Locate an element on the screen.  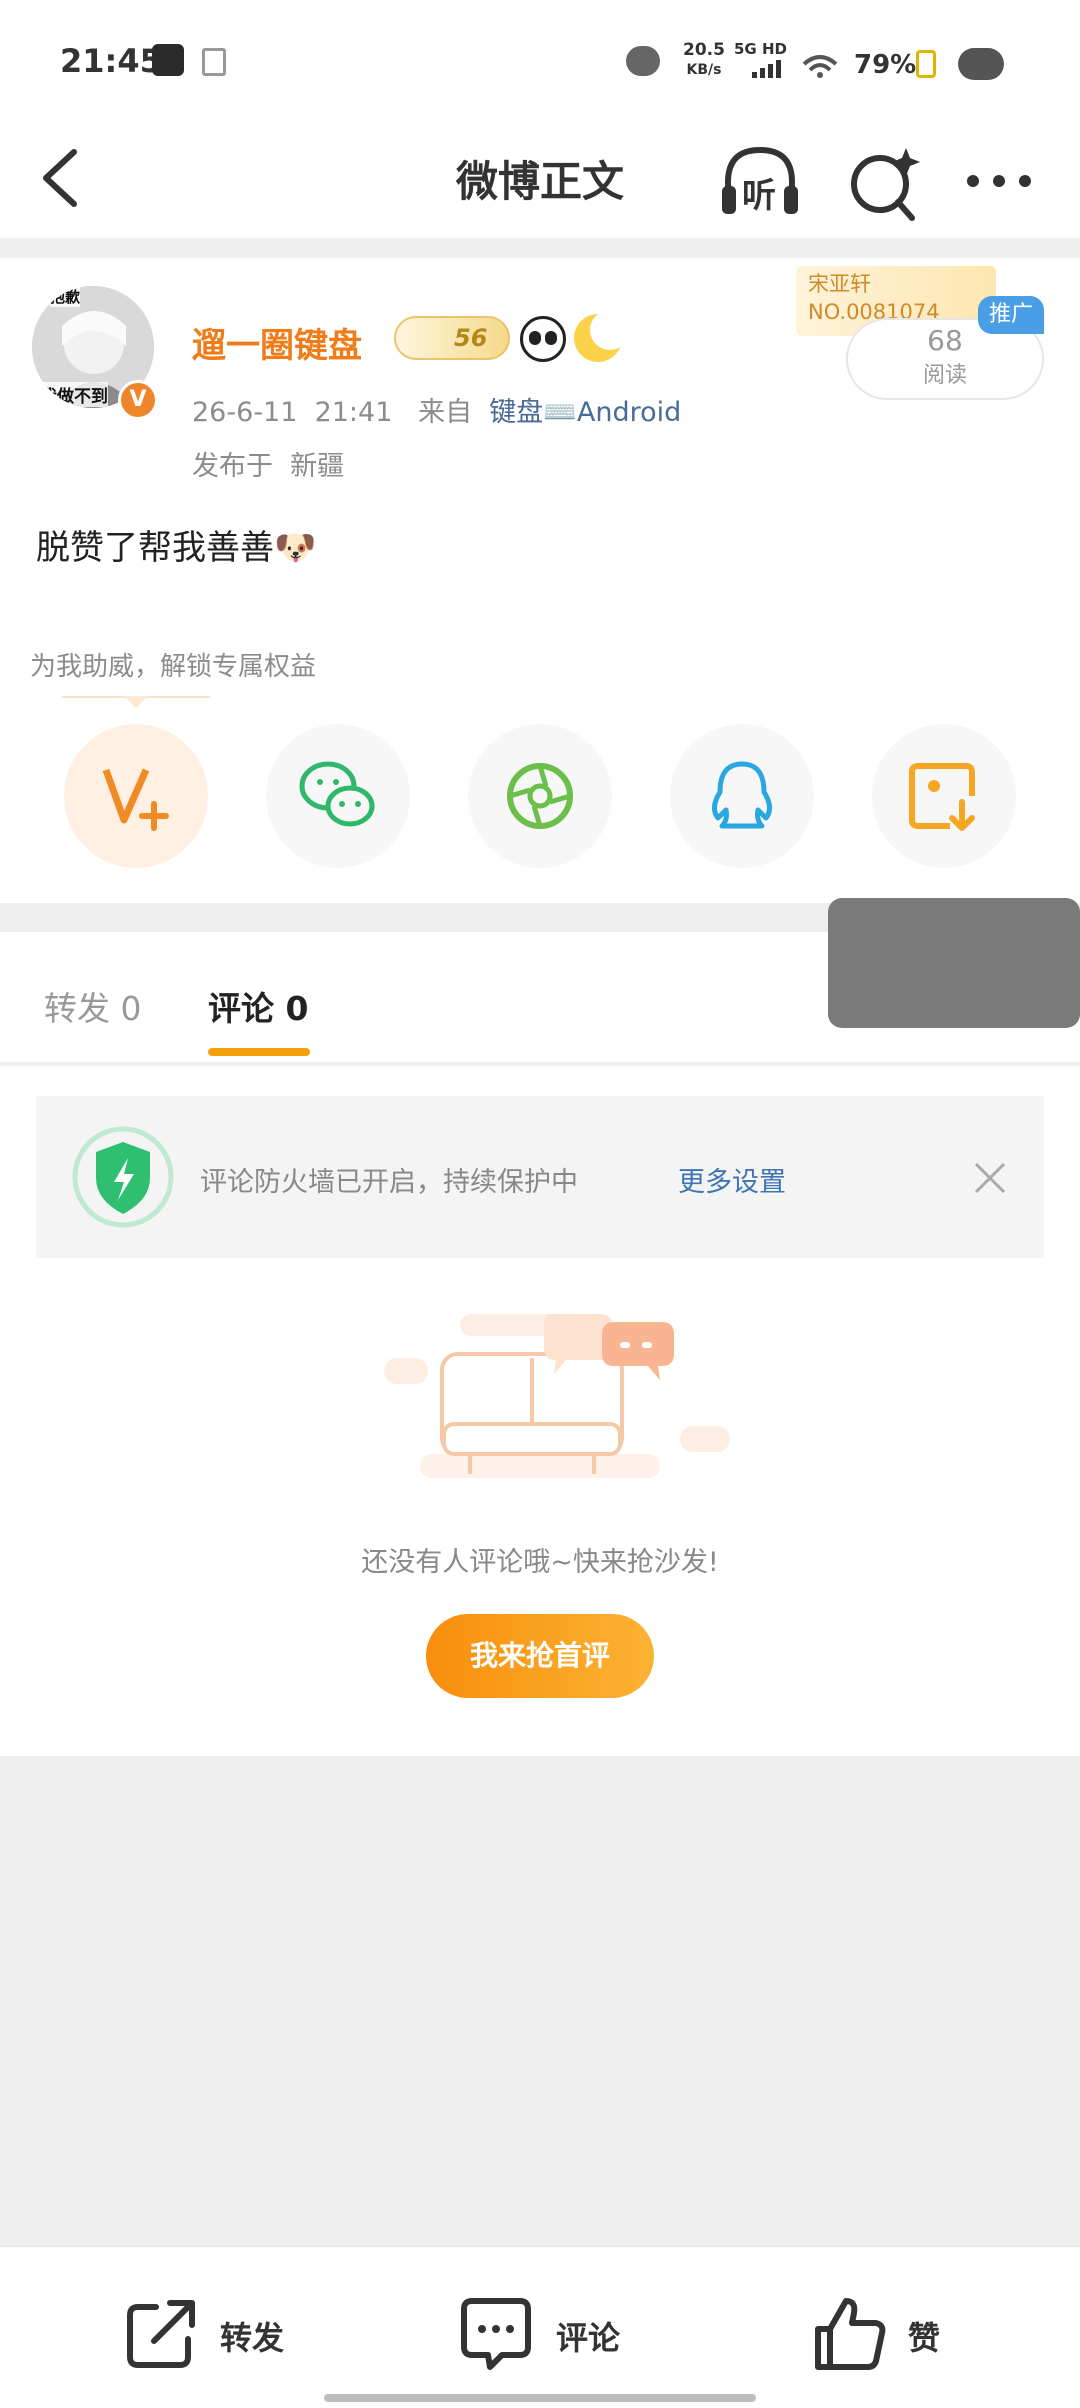
bottom-action-bar: 转发 评论 赞 is located at coordinates (540, 2327).